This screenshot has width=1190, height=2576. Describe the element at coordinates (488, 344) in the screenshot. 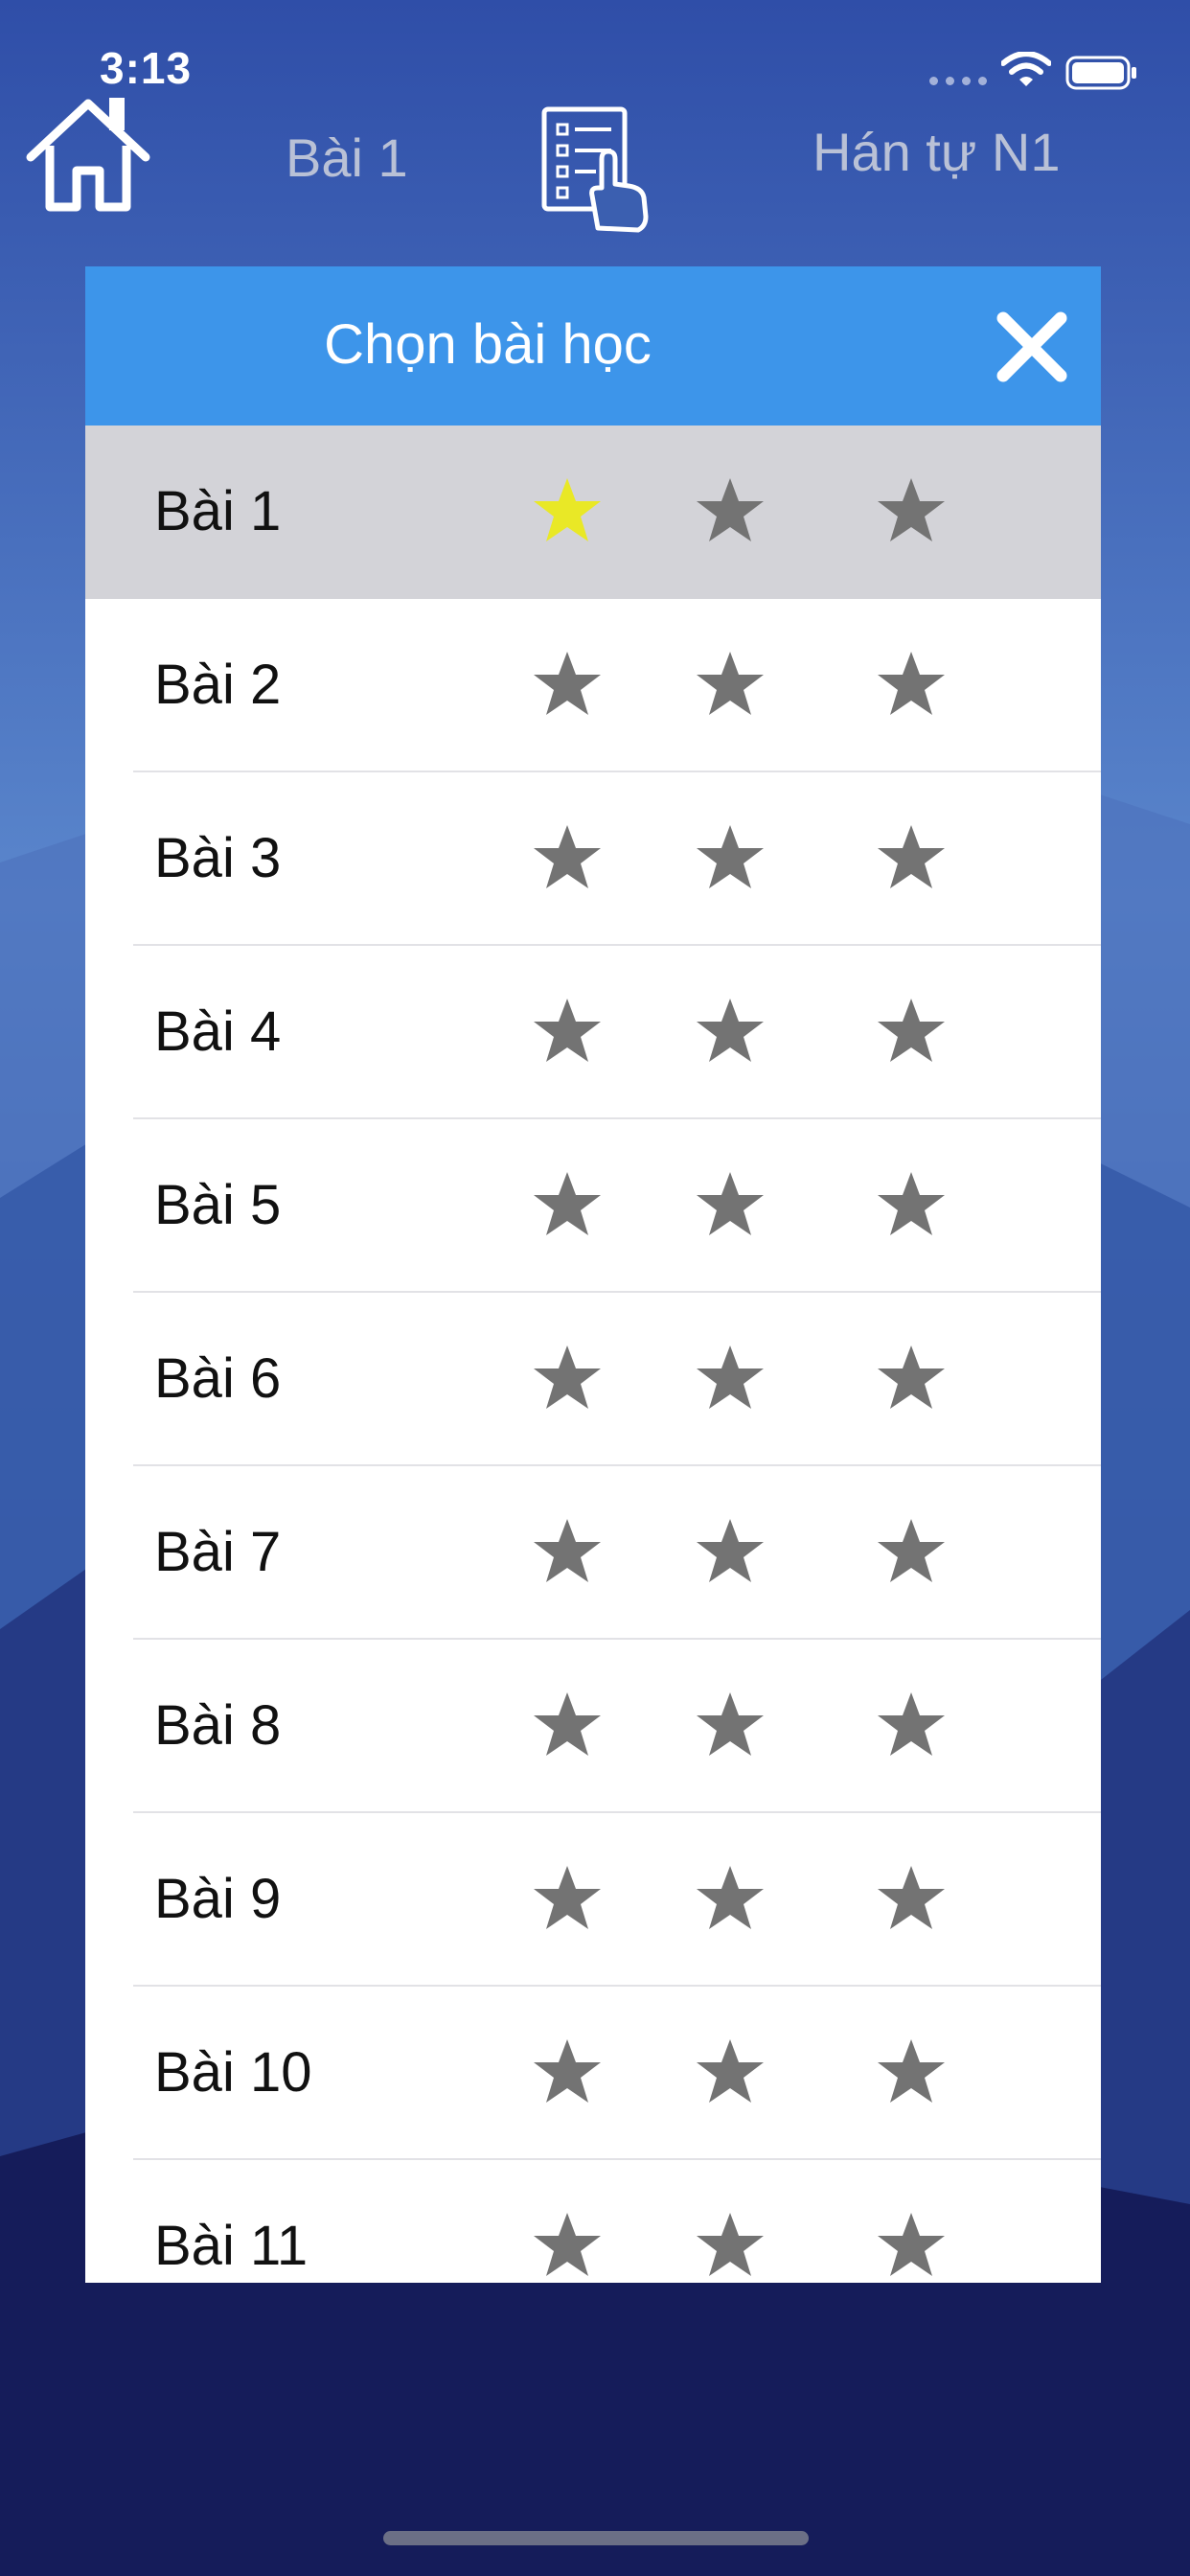

I see `modal-title: Chọn bài học` at that location.